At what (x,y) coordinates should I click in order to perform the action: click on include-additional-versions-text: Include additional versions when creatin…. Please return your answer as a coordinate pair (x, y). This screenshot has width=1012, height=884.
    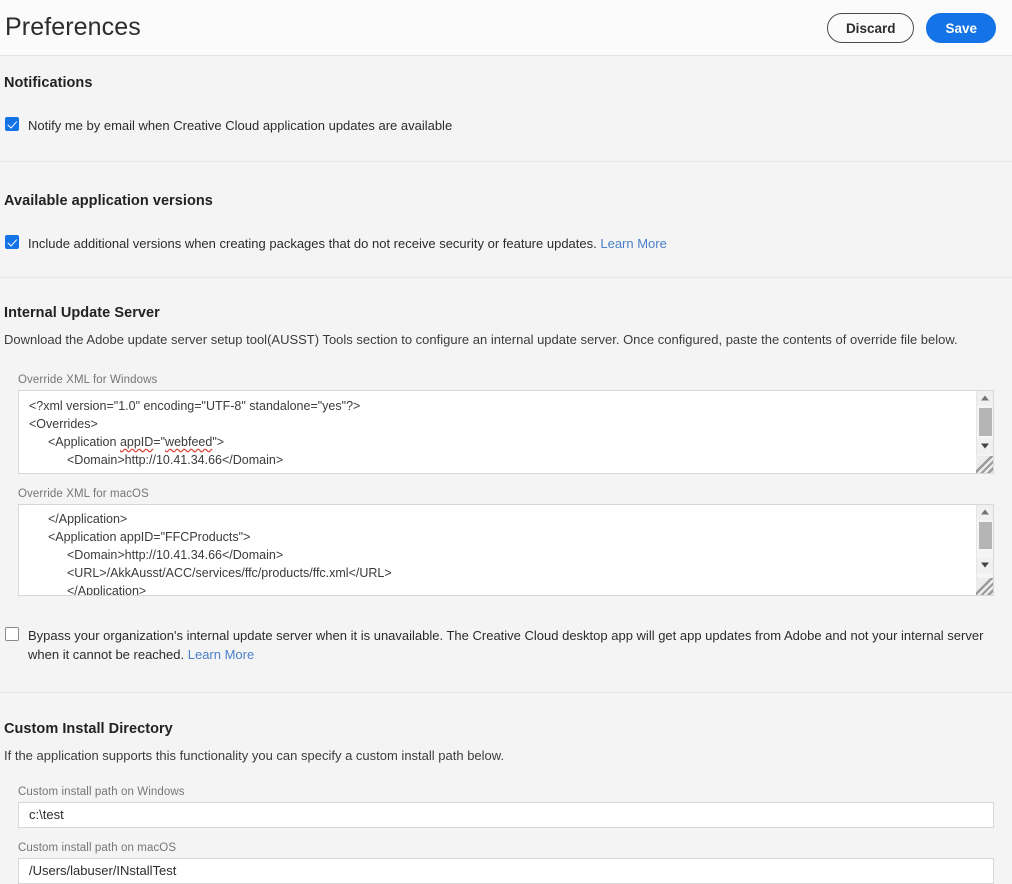
    Looking at the image, I should click on (312, 243).